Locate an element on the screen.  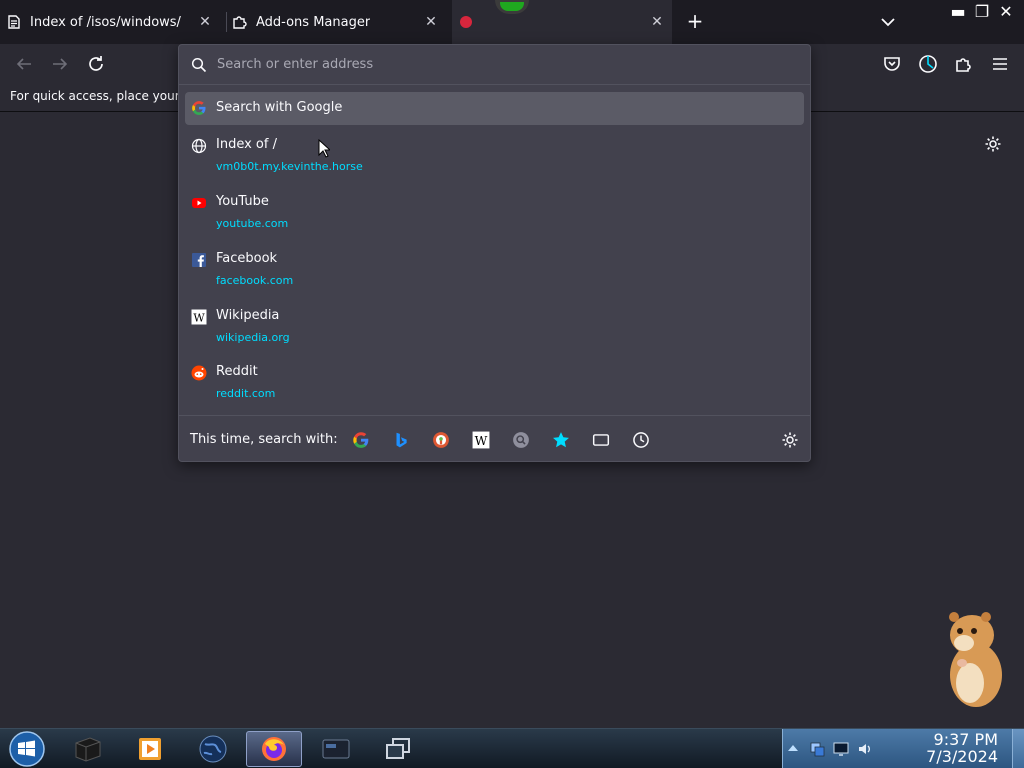
result-youtube: YouTube youtube.com is located at coordinates (494, 214).